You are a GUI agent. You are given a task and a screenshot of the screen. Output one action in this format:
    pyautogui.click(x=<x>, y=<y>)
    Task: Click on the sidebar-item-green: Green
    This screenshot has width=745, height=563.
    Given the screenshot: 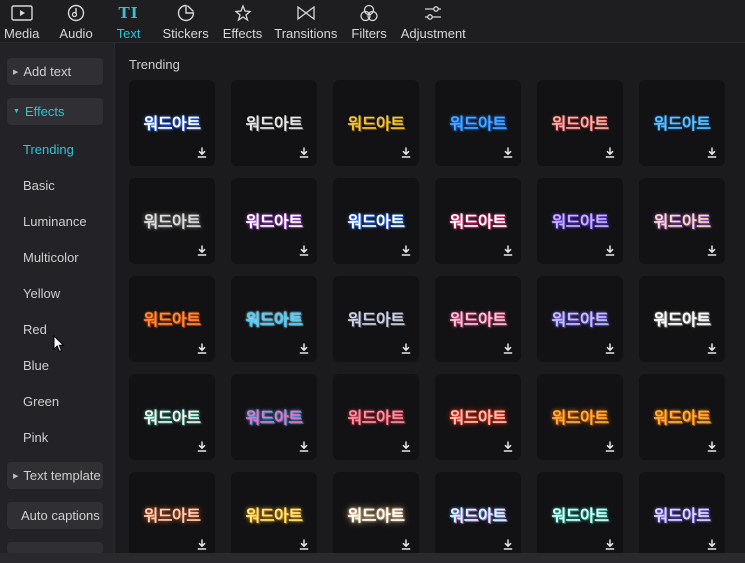 What is the action you would take?
    pyautogui.click(x=41, y=401)
    